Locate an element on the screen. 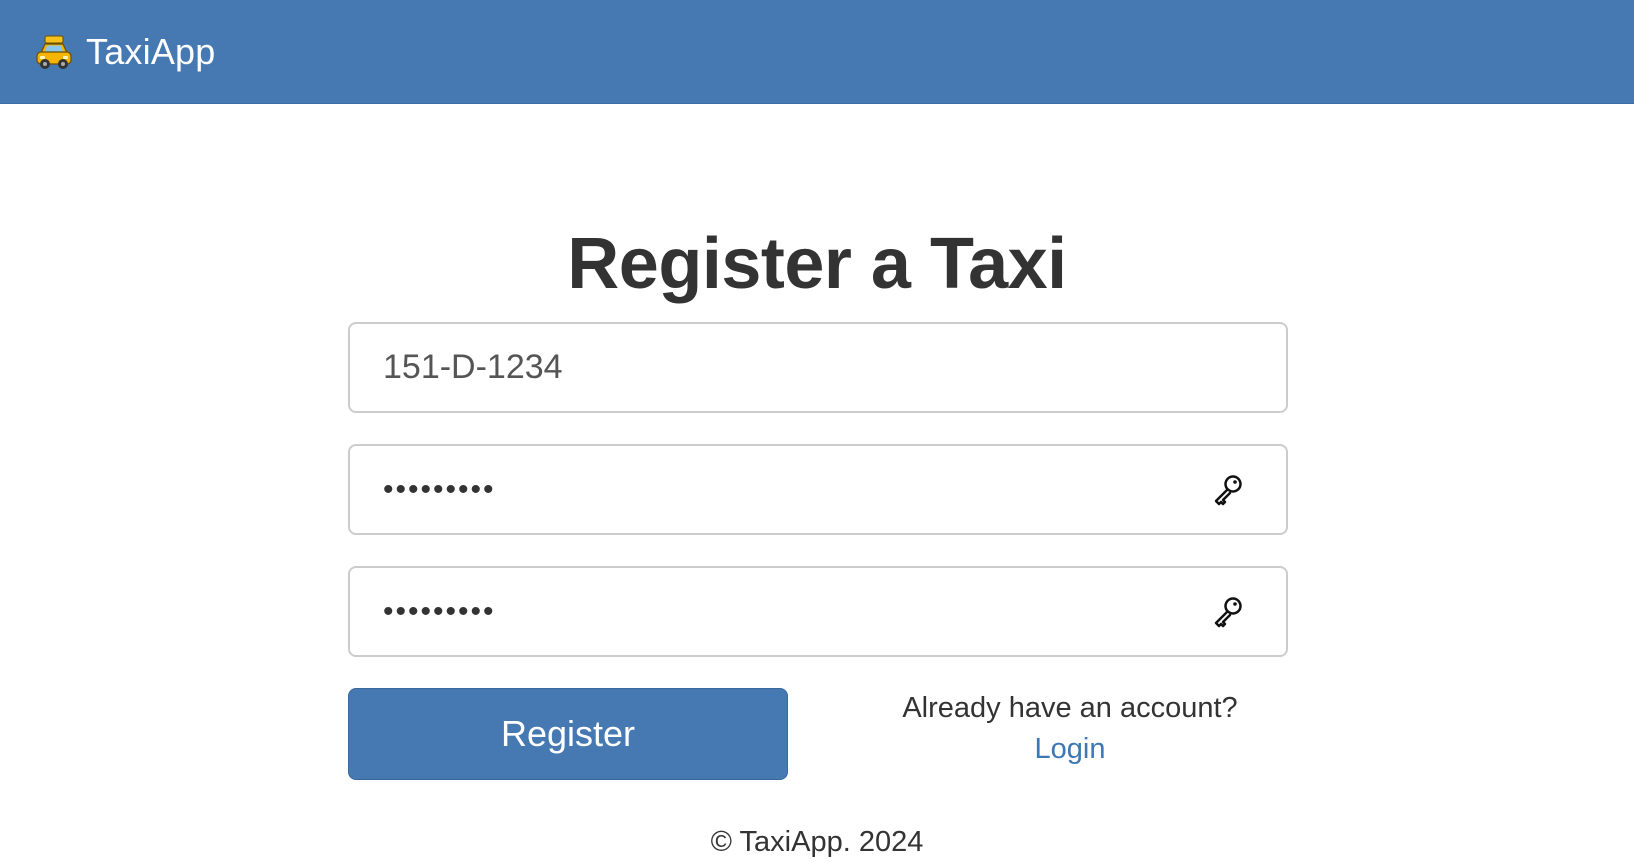  password-input is located at coordinates (795, 489).